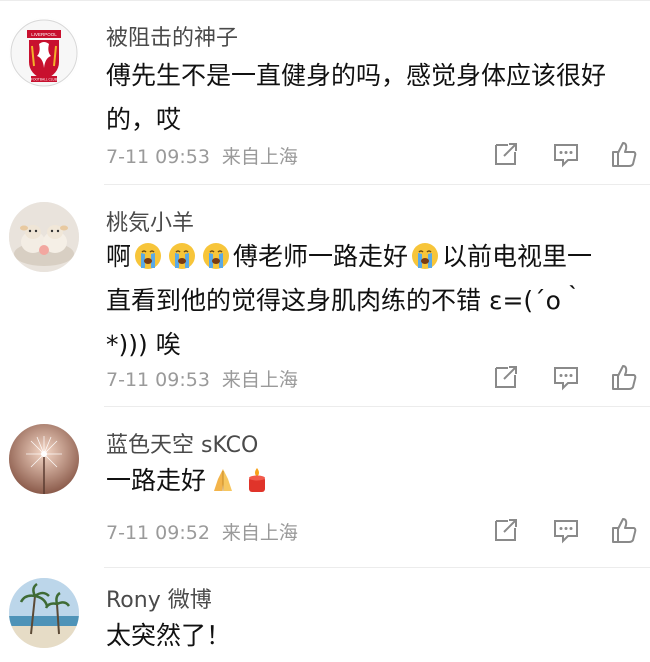  What do you see at coordinates (159, 598) in the screenshot?
I see `username: Rony 微博` at bounding box center [159, 598].